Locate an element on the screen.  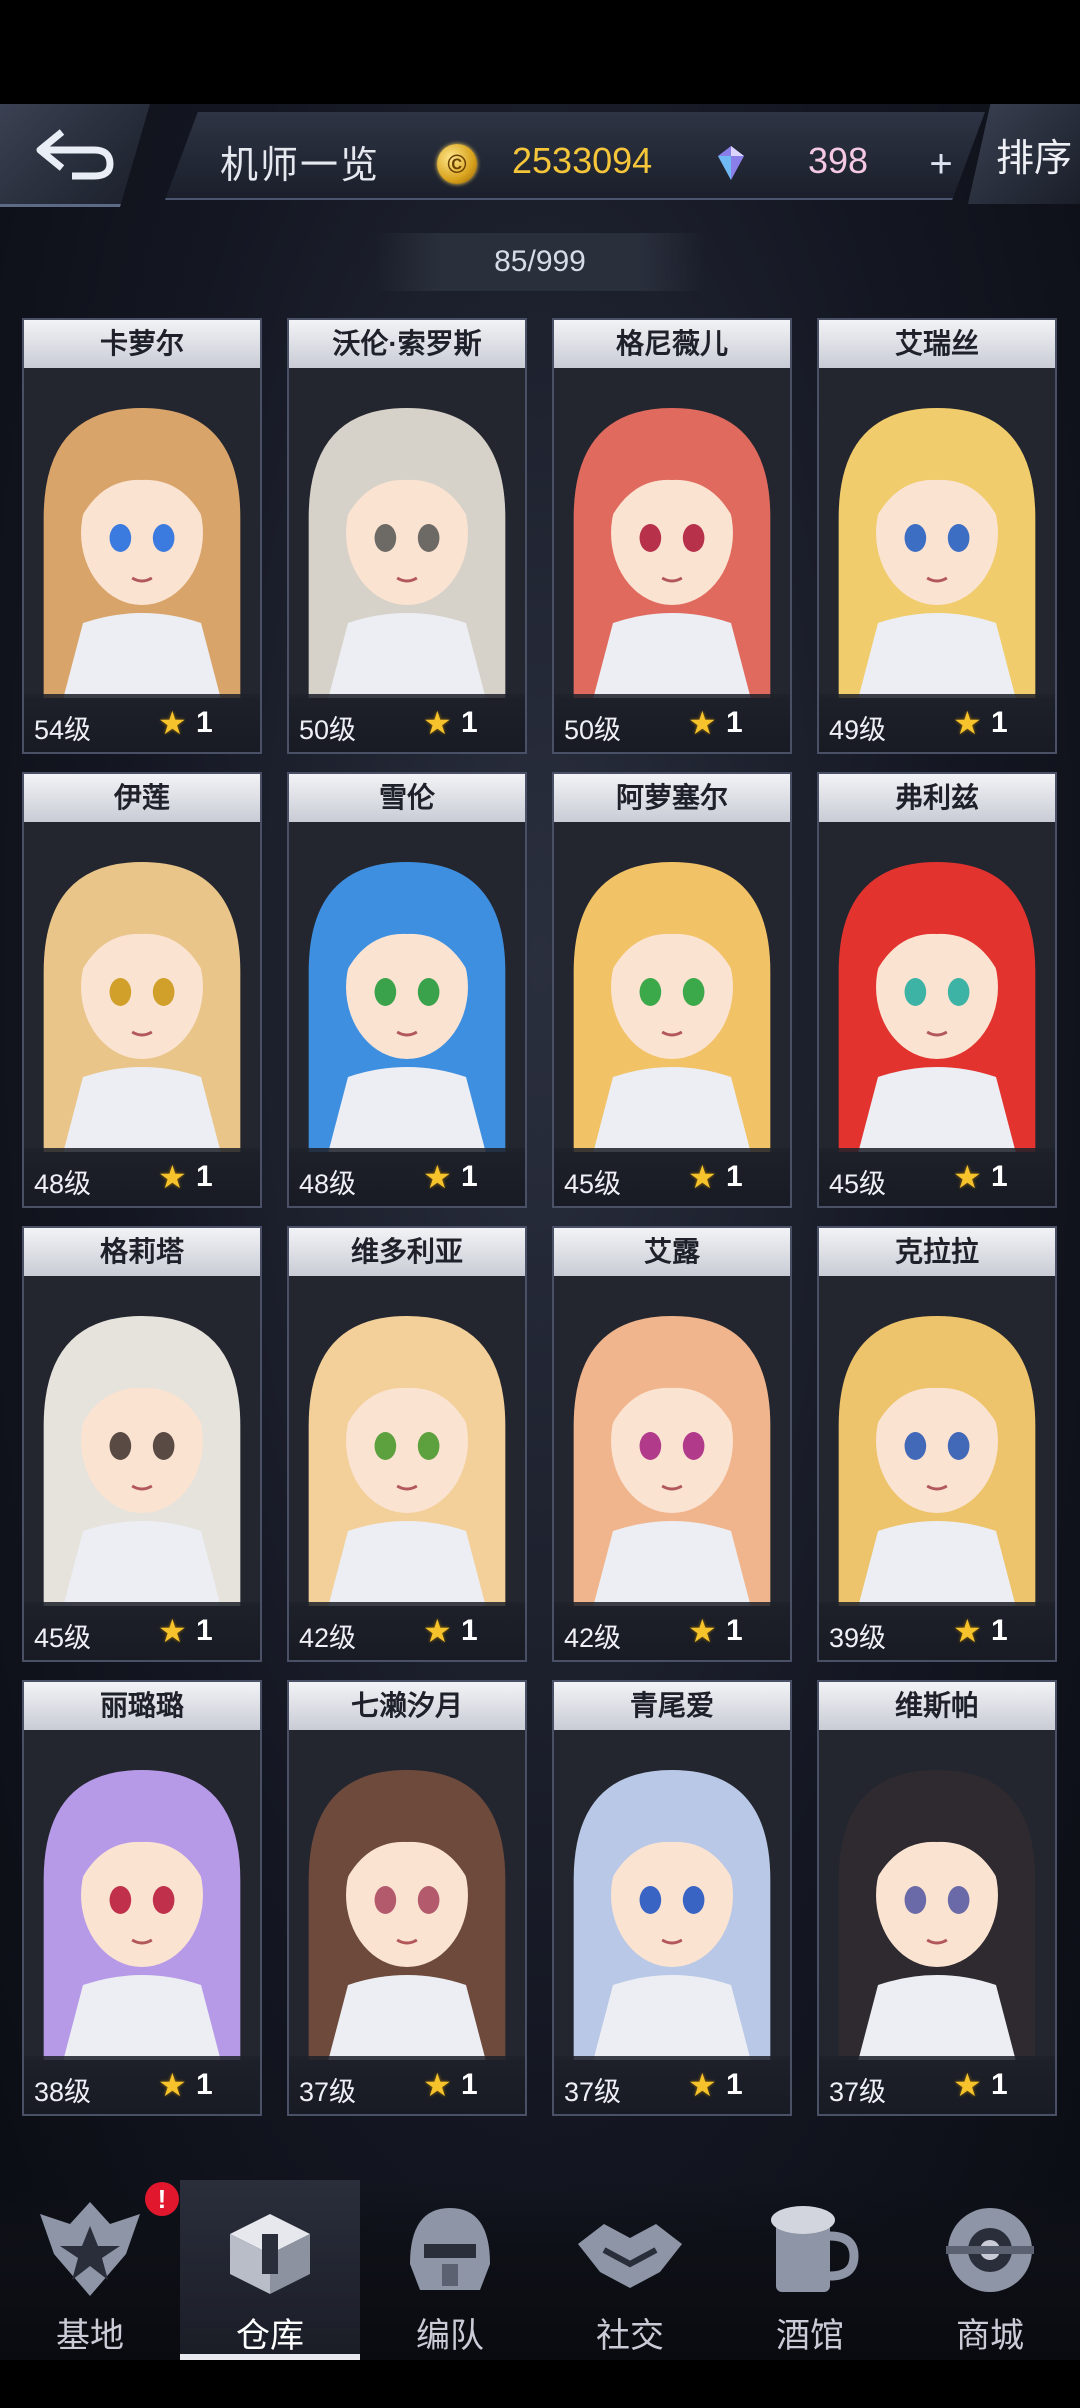
beer-mug-icon is located at coordinates (810, 2249).